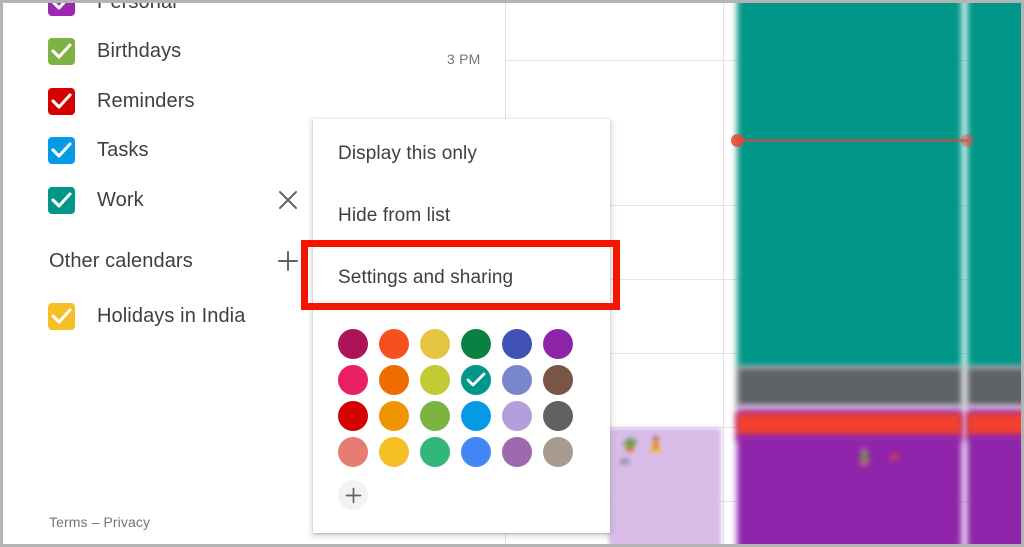  What do you see at coordinates (137, 6) in the screenshot?
I see `sidebar-item-label: Personal` at bounding box center [137, 6].